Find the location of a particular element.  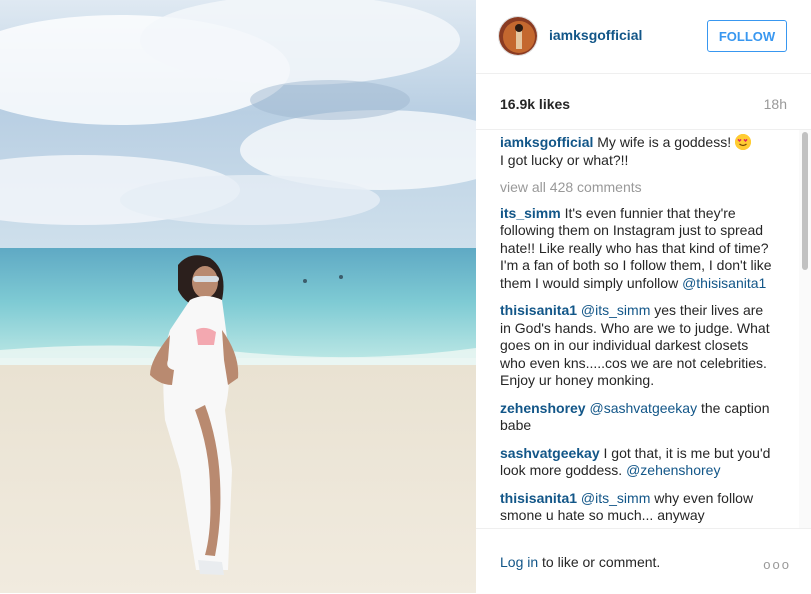

comment-username: zehenshorey is located at coordinates (543, 408).